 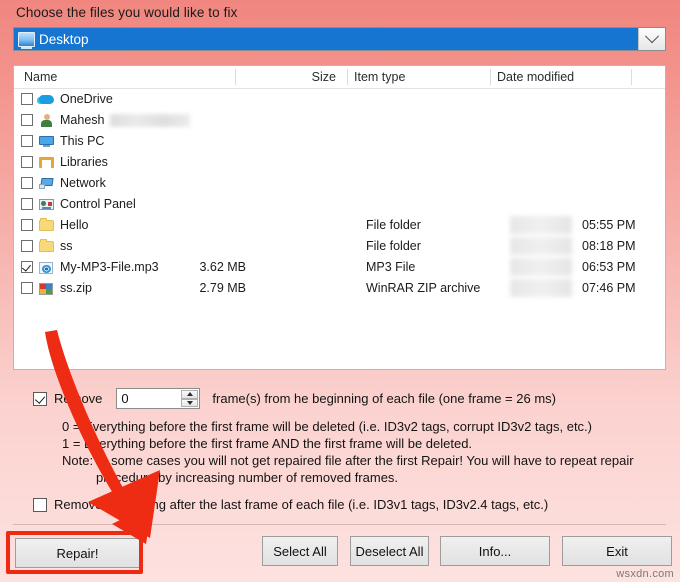 What do you see at coordinates (190, 402) in the screenshot?
I see `stepper-down-icon` at bounding box center [190, 402].